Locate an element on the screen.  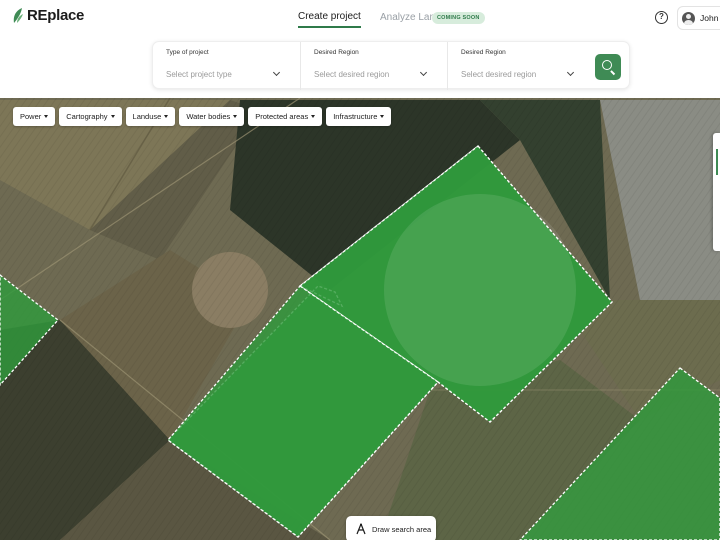
layer-label: Infrastructure is located at coordinates (355, 116).